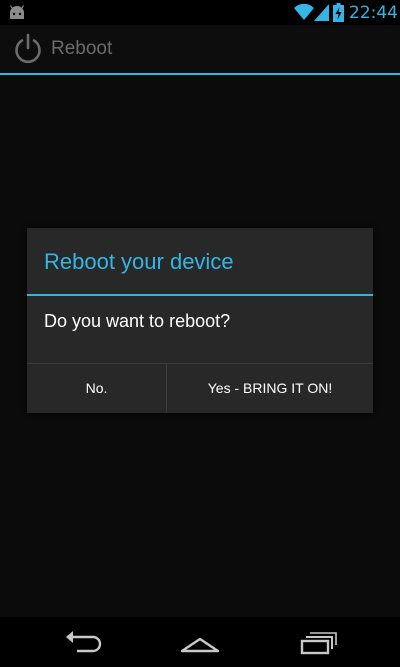 The width and height of the screenshot is (400, 667). I want to click on dialog-title: Reboot your device, so click(139, 261).